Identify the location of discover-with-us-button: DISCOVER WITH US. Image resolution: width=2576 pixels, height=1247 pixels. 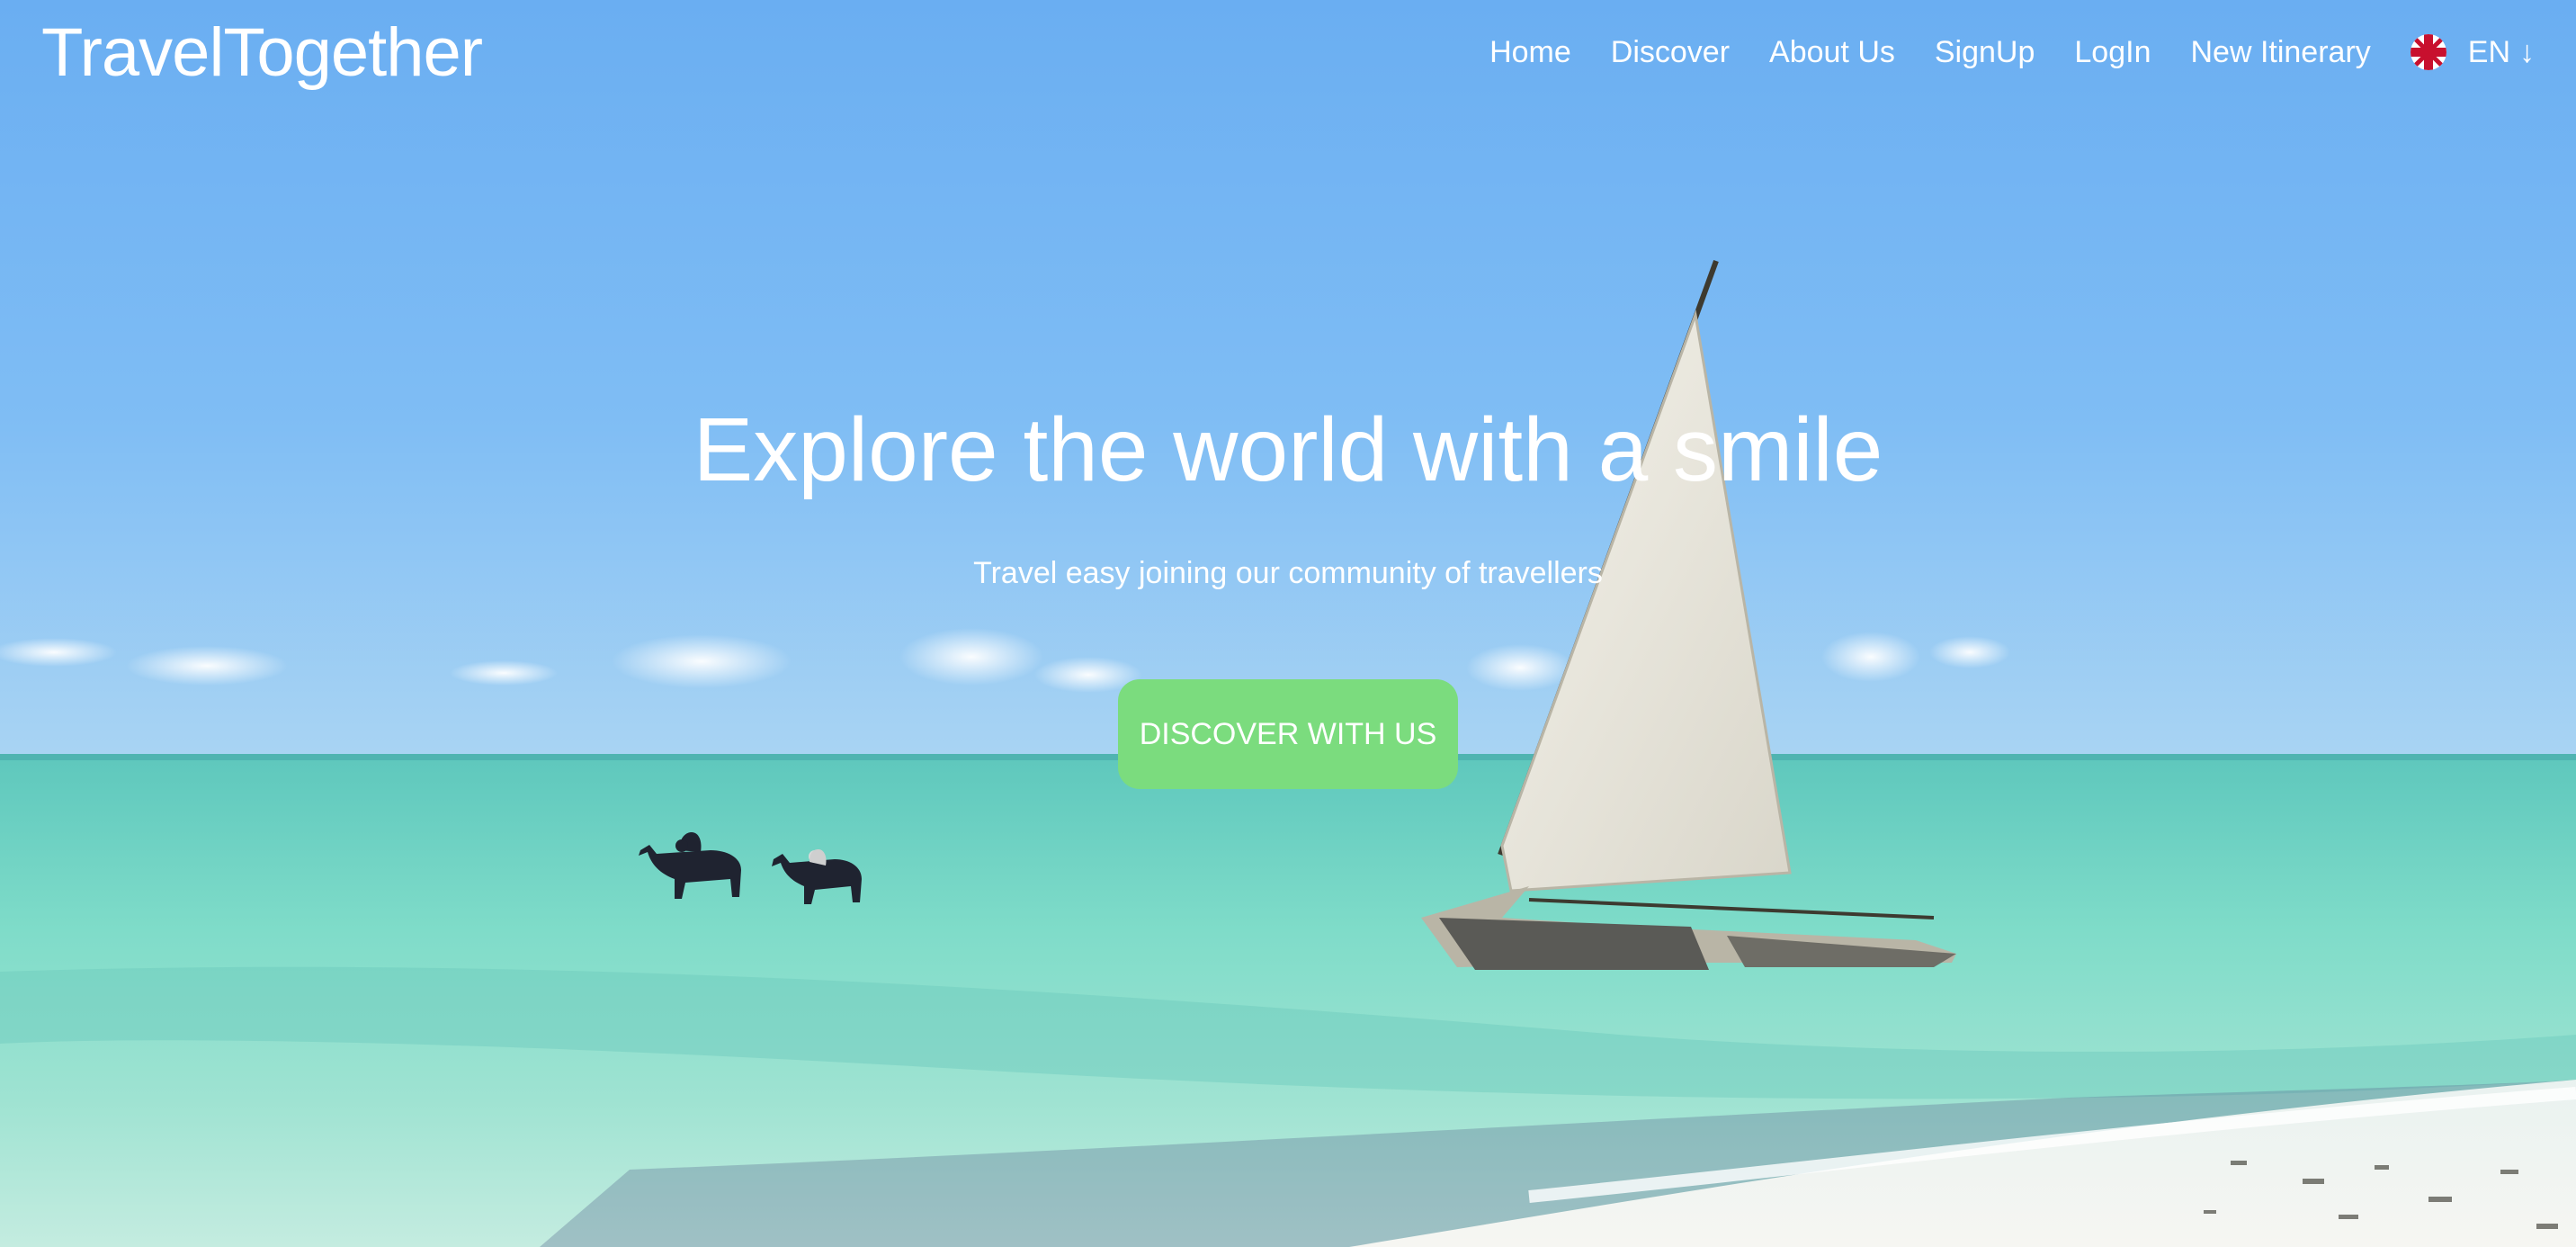
(1288, 734).